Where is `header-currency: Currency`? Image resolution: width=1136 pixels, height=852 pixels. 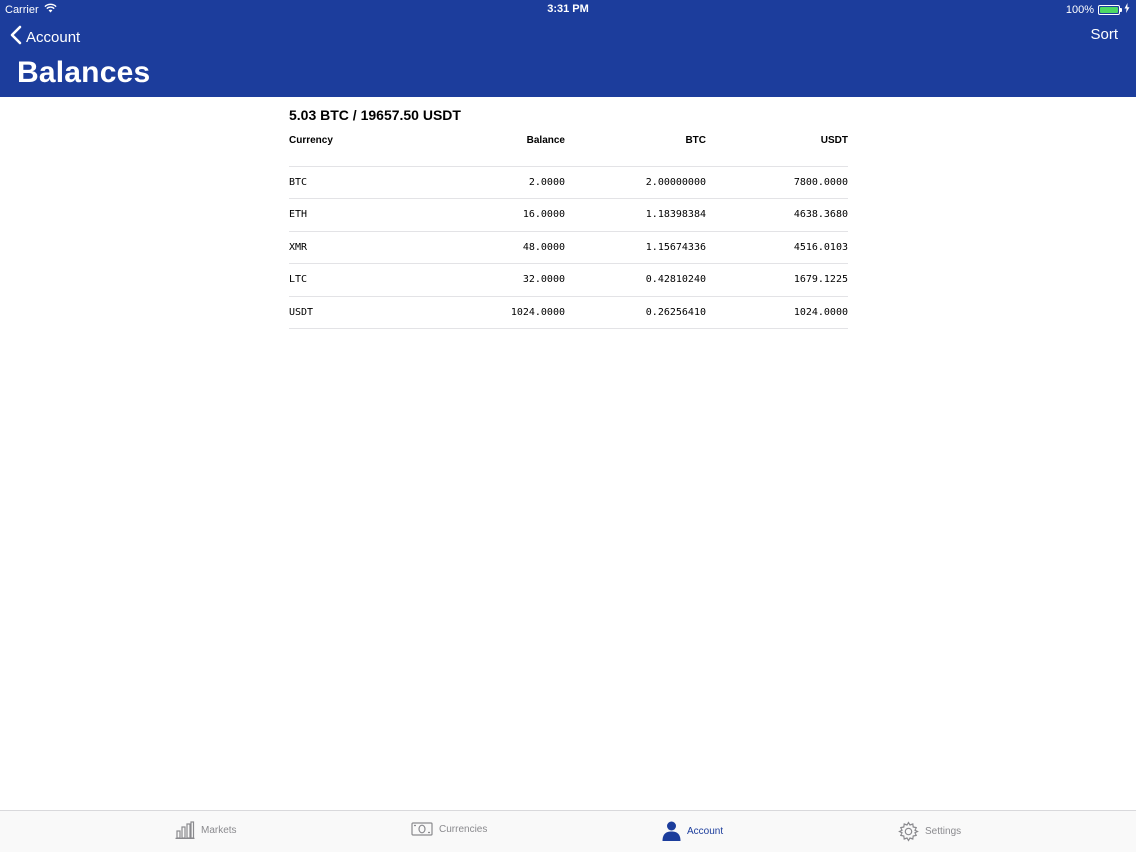 header-currency: Currency is located at coordinates (344, 149).